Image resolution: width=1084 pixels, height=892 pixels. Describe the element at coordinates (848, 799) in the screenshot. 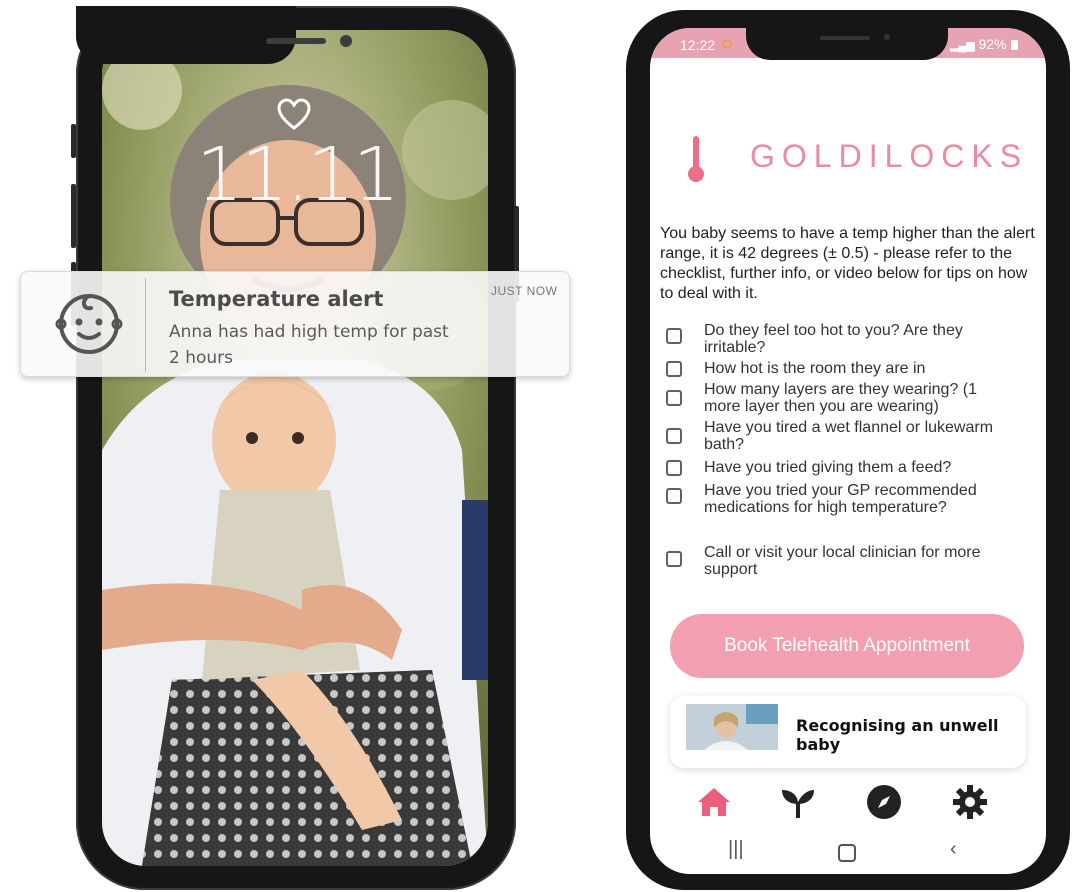

I see `bottom-navigation` at that location.